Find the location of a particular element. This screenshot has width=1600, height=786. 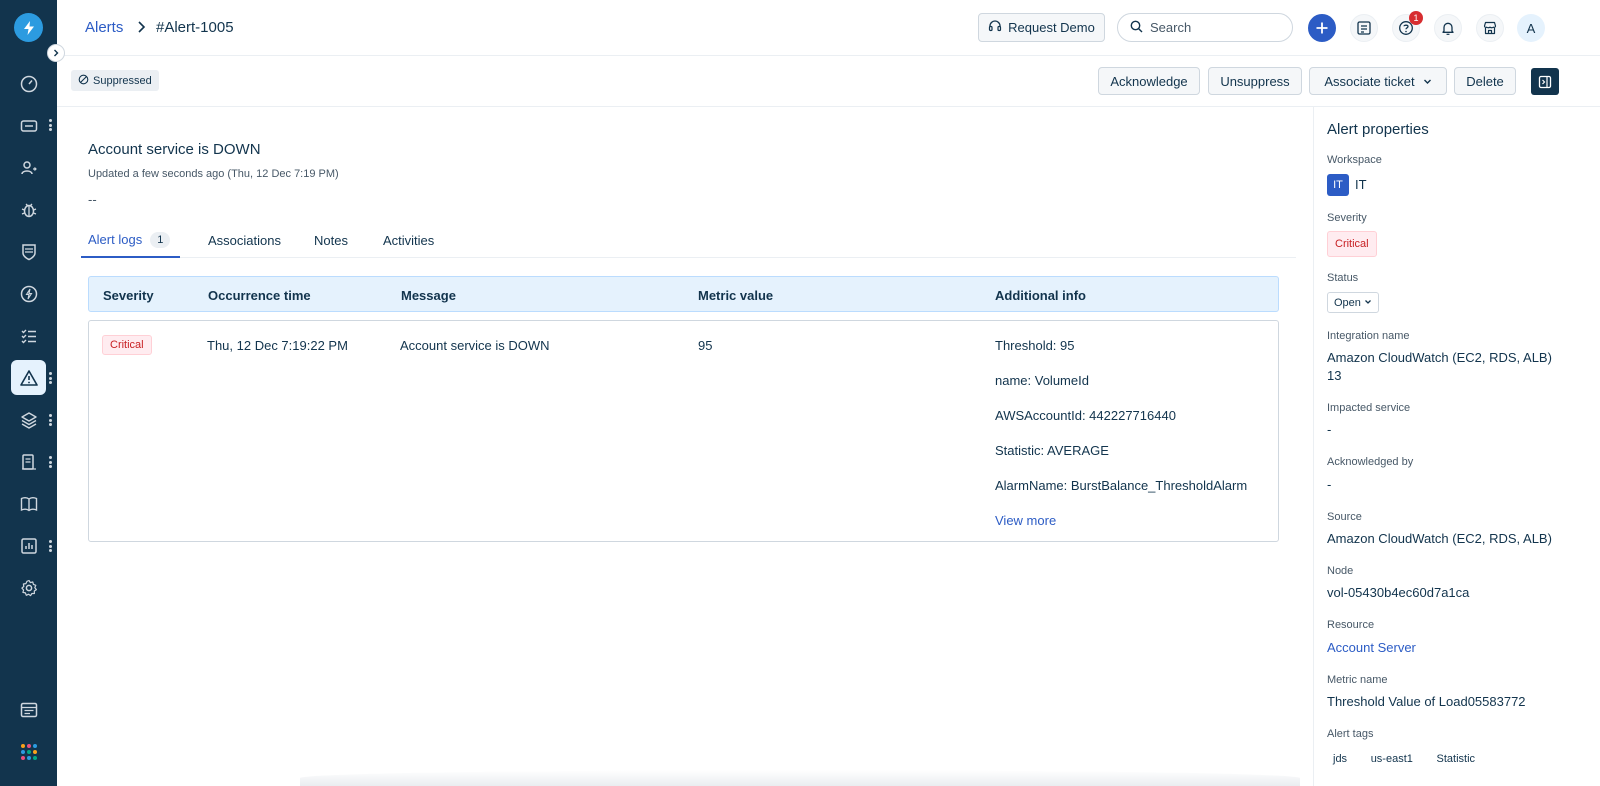

tab-activities-label: Activities is located at coordinates (409, 240).